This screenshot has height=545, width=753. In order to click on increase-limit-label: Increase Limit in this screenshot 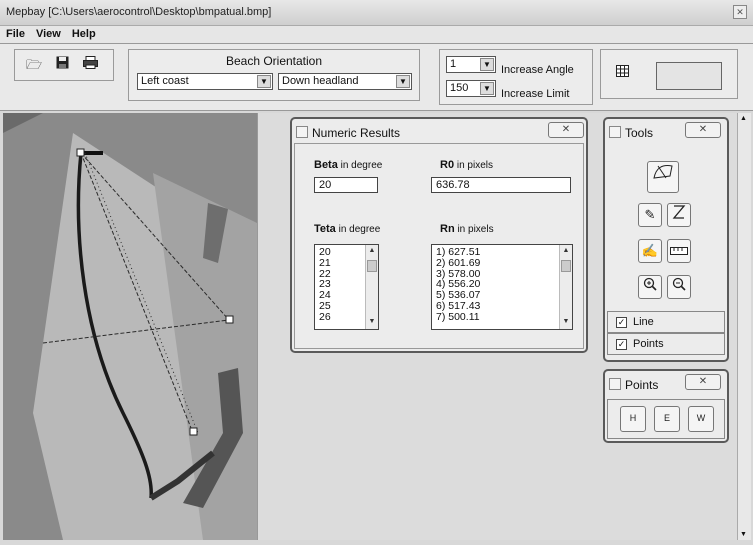, I will do `click(535, 94)`.